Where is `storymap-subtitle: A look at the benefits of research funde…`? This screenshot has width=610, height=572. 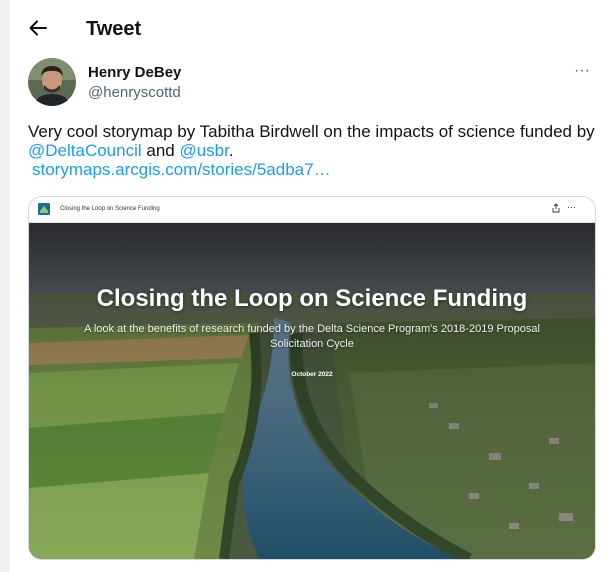 storymap-subtitle: A look at the benefits of research funde… is located at coordinates (312, 336).